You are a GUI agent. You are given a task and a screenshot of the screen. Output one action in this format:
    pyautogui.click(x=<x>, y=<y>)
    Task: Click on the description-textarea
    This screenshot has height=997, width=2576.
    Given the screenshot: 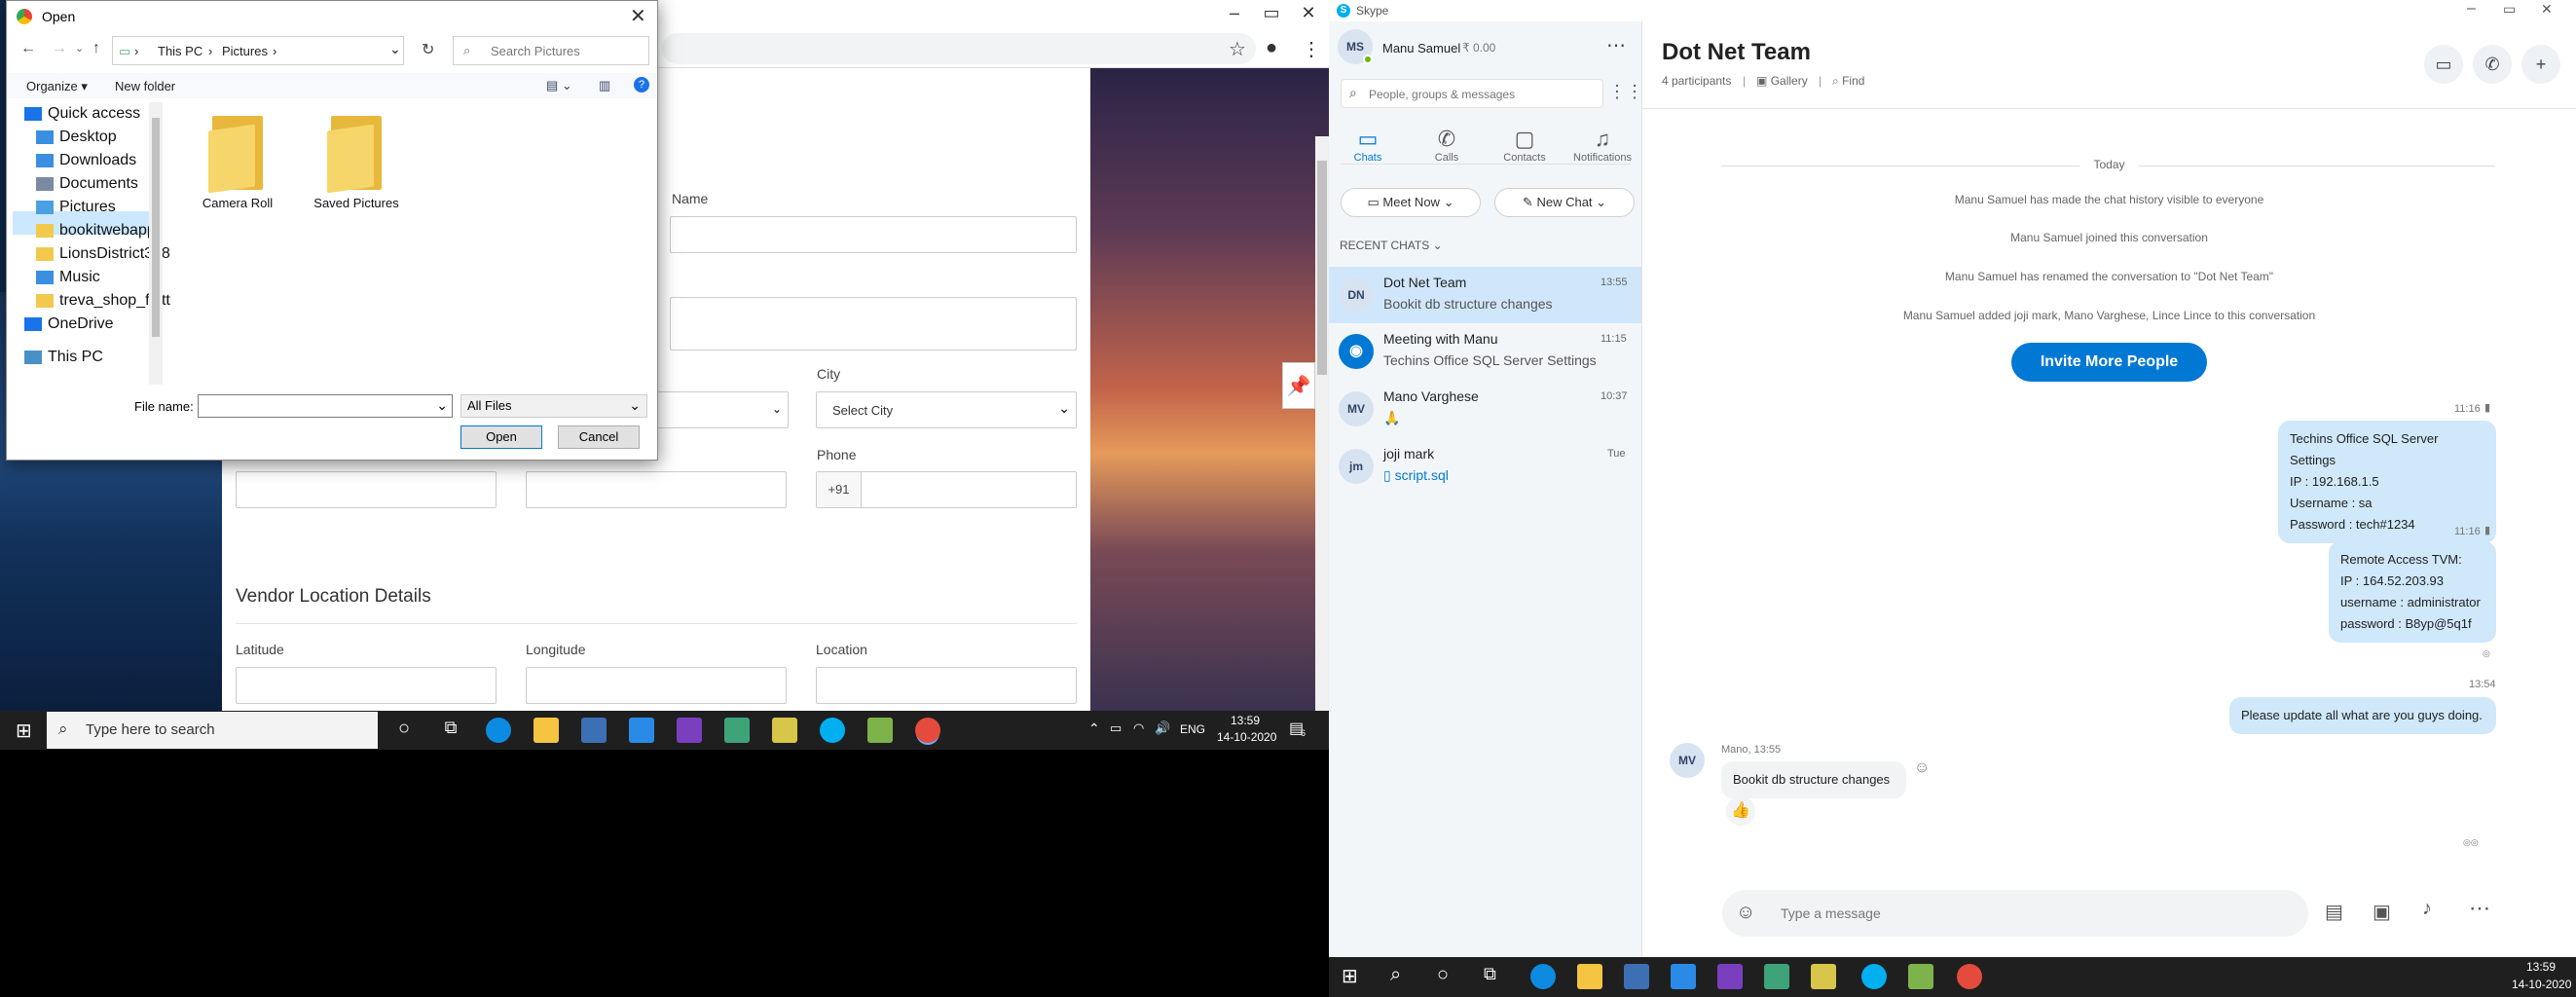 What is the action you would take?
    pyautogui.click(x=873, y=324)
    